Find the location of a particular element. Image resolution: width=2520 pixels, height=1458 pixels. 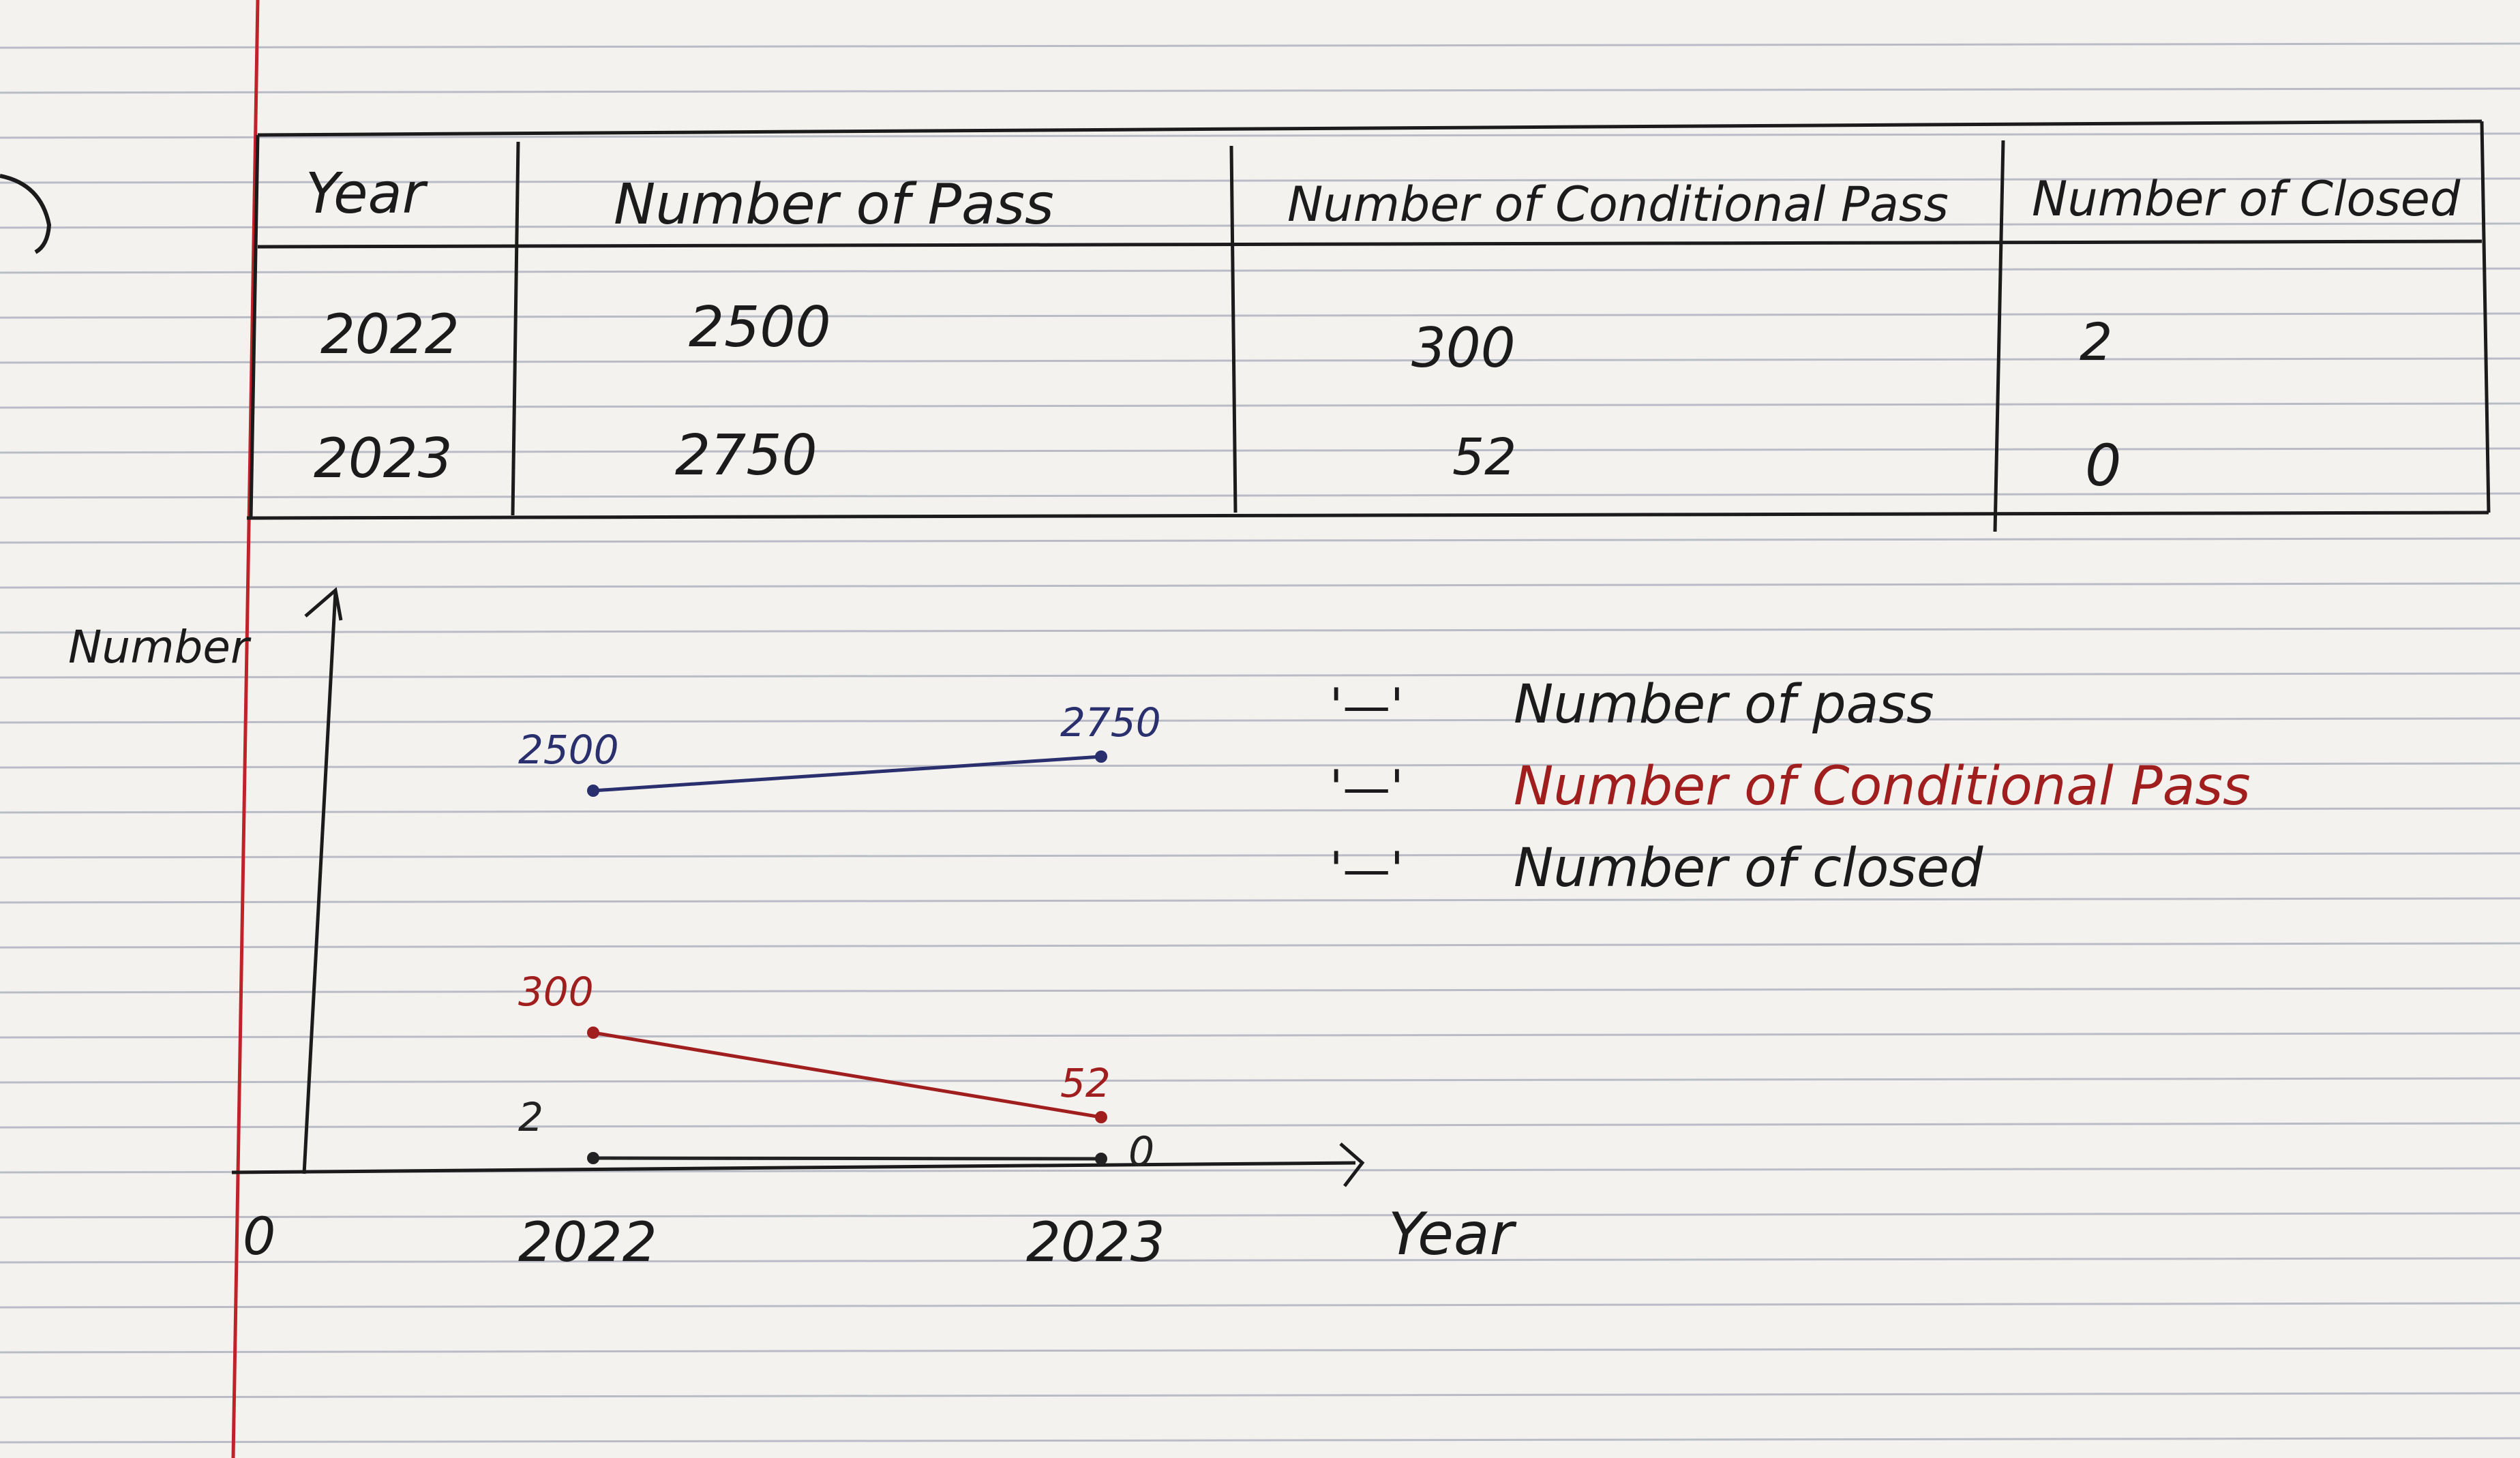

y-axis-label: Number is located at coordinates (160, 647).